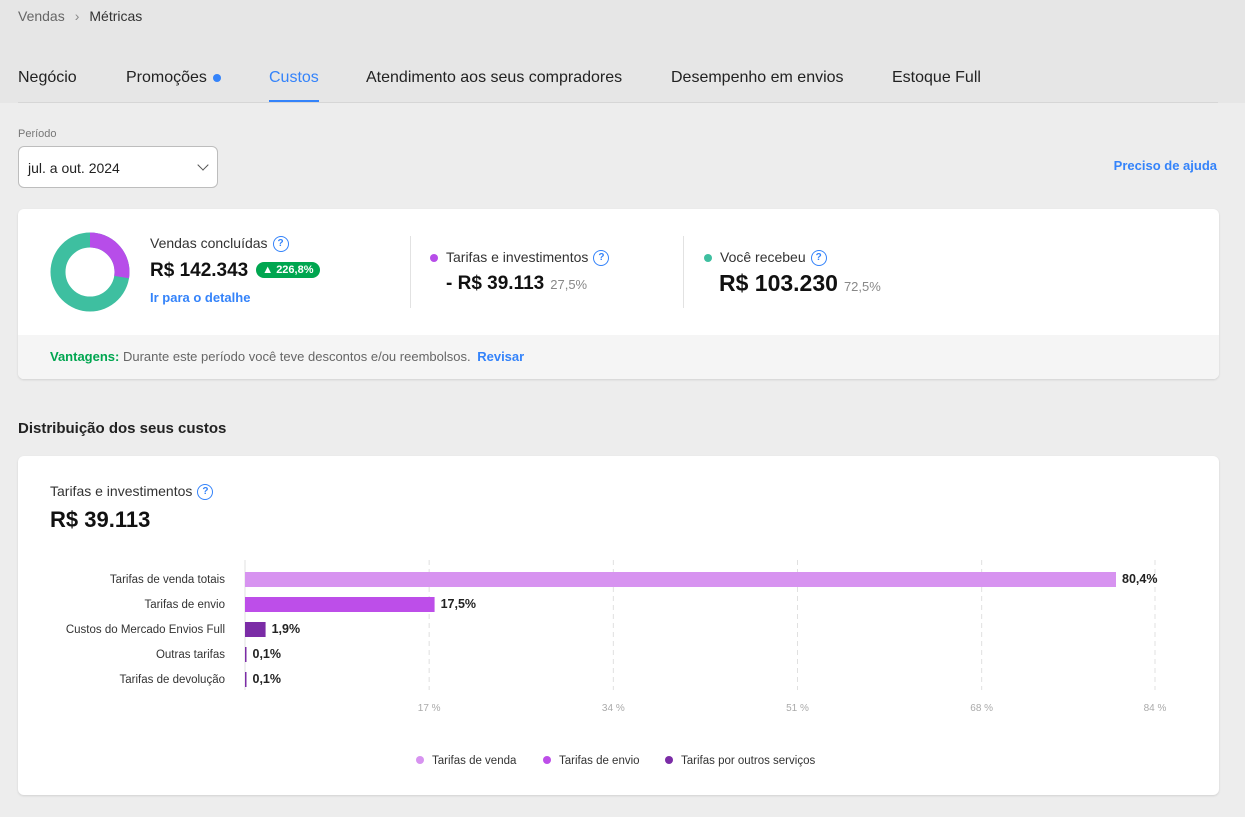  I want to click on period-label: Período, so click(37, 134).